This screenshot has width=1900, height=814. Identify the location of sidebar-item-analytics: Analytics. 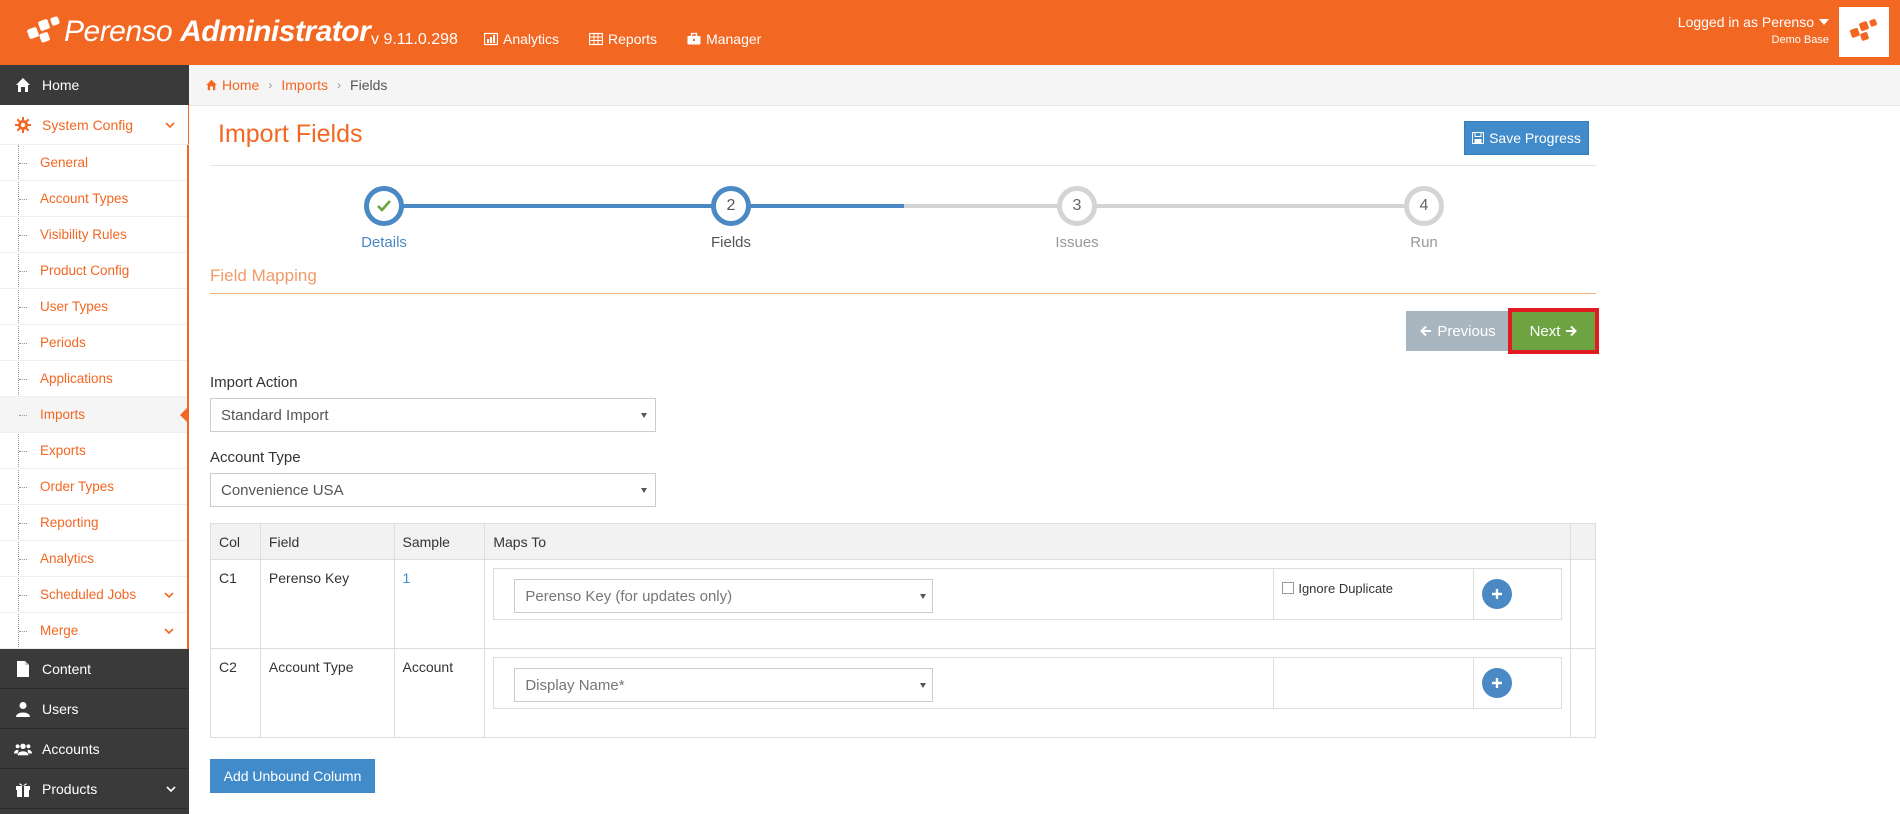
(93, 559).